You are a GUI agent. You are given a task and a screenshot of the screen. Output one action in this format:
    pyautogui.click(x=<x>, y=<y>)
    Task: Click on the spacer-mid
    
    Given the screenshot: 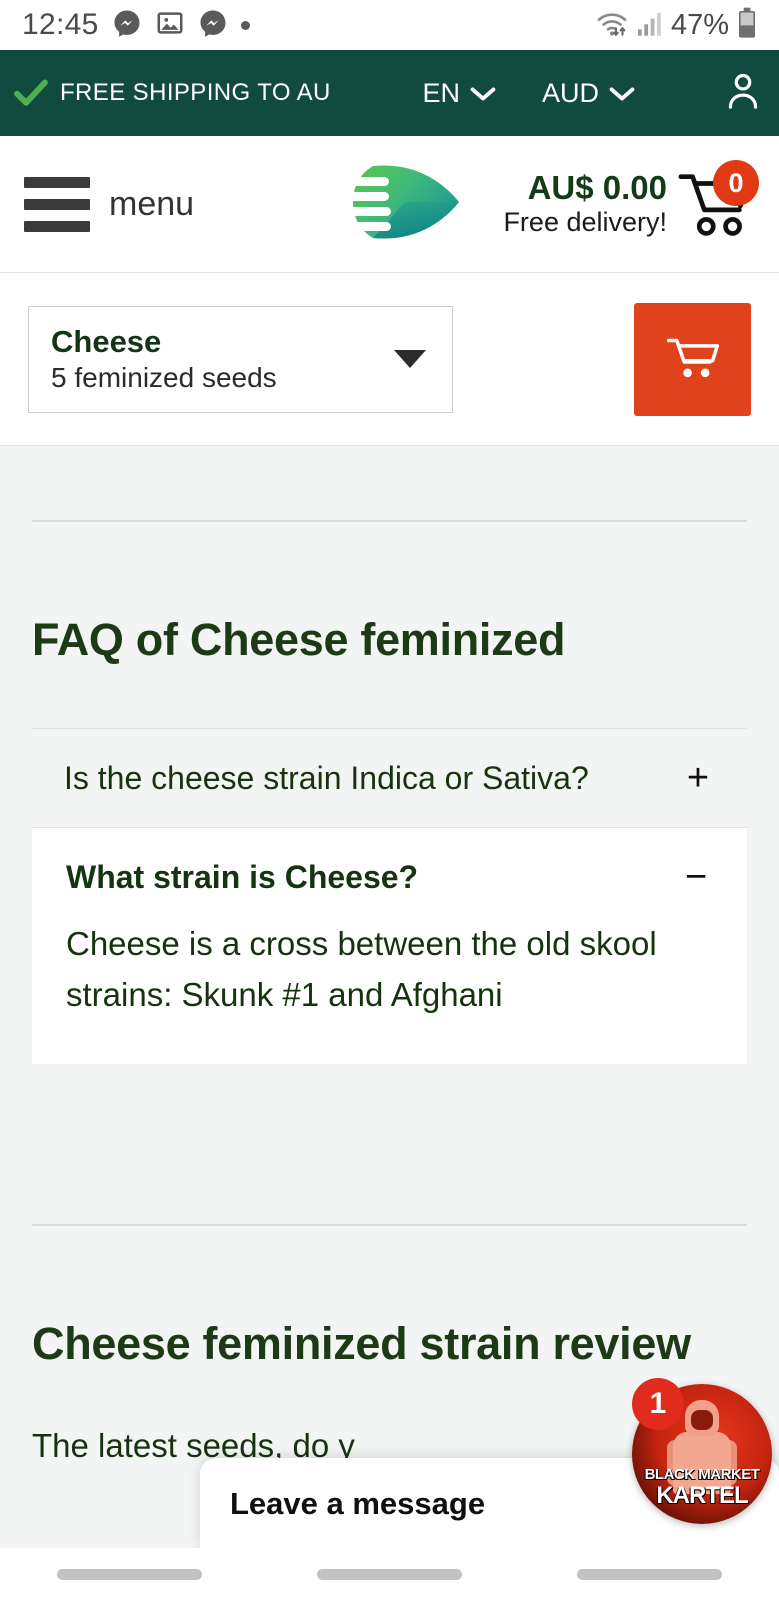 What is the action you would take?
    pyautogui.click(x=389, y=1144)
    